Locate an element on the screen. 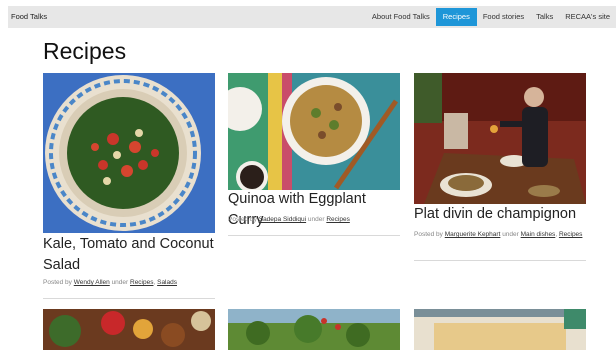 The height and width of the screenshot is (350, 616). page-title: Recipes is located at coordinates (85, 51).